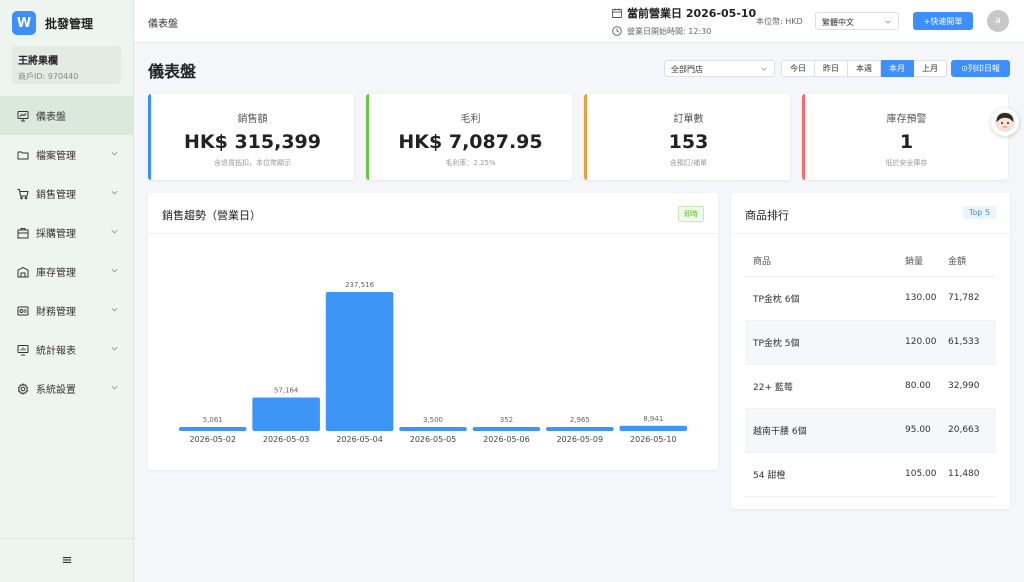  What do you see at coordinates (56, 312) in the screenshot?
I see `sidebar-item-label: 財務管理` at bounding box center [56, 312].